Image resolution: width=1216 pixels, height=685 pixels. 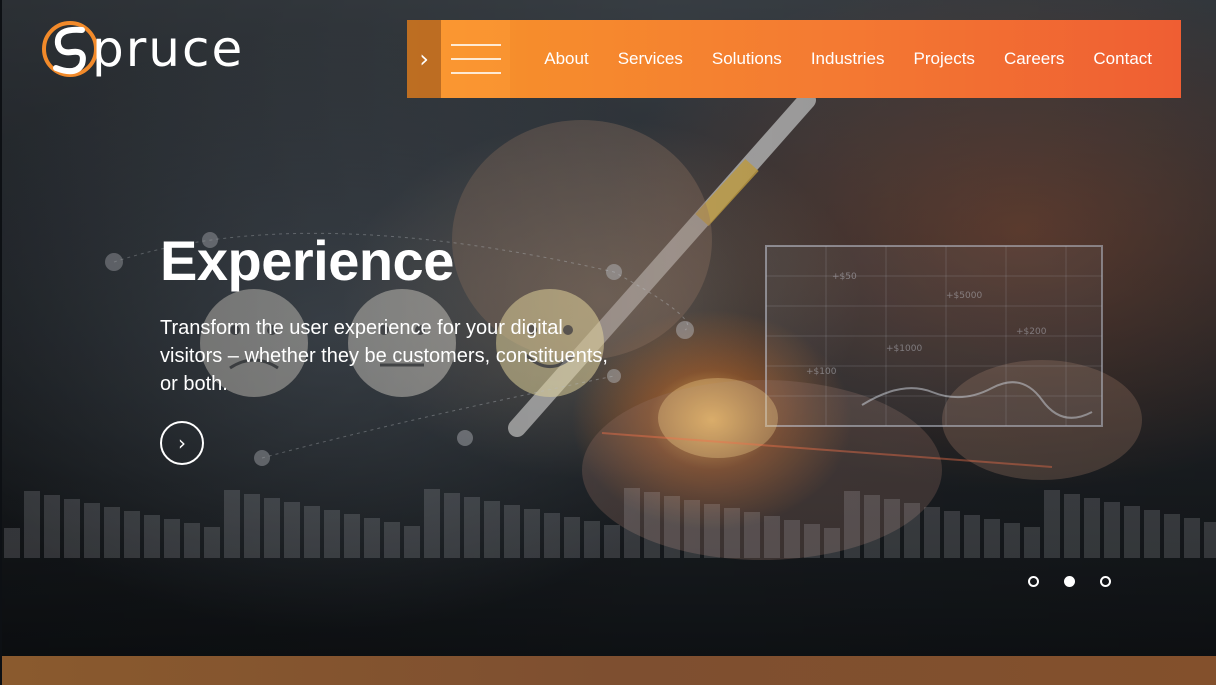 I want to click on menu-button, so click(x=476, y=59).